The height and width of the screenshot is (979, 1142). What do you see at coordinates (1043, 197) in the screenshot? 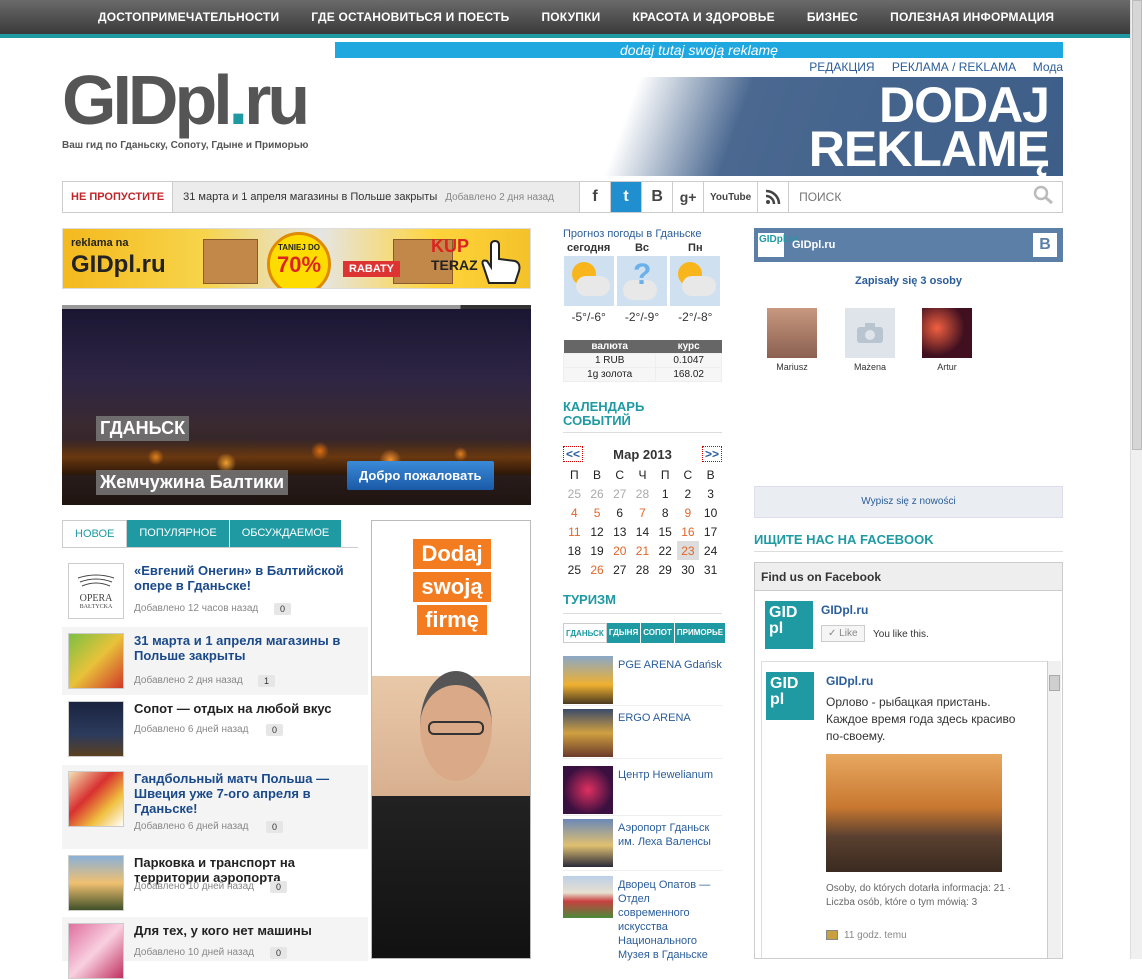
I see `search-icon` at bounding box center [1043, 197].